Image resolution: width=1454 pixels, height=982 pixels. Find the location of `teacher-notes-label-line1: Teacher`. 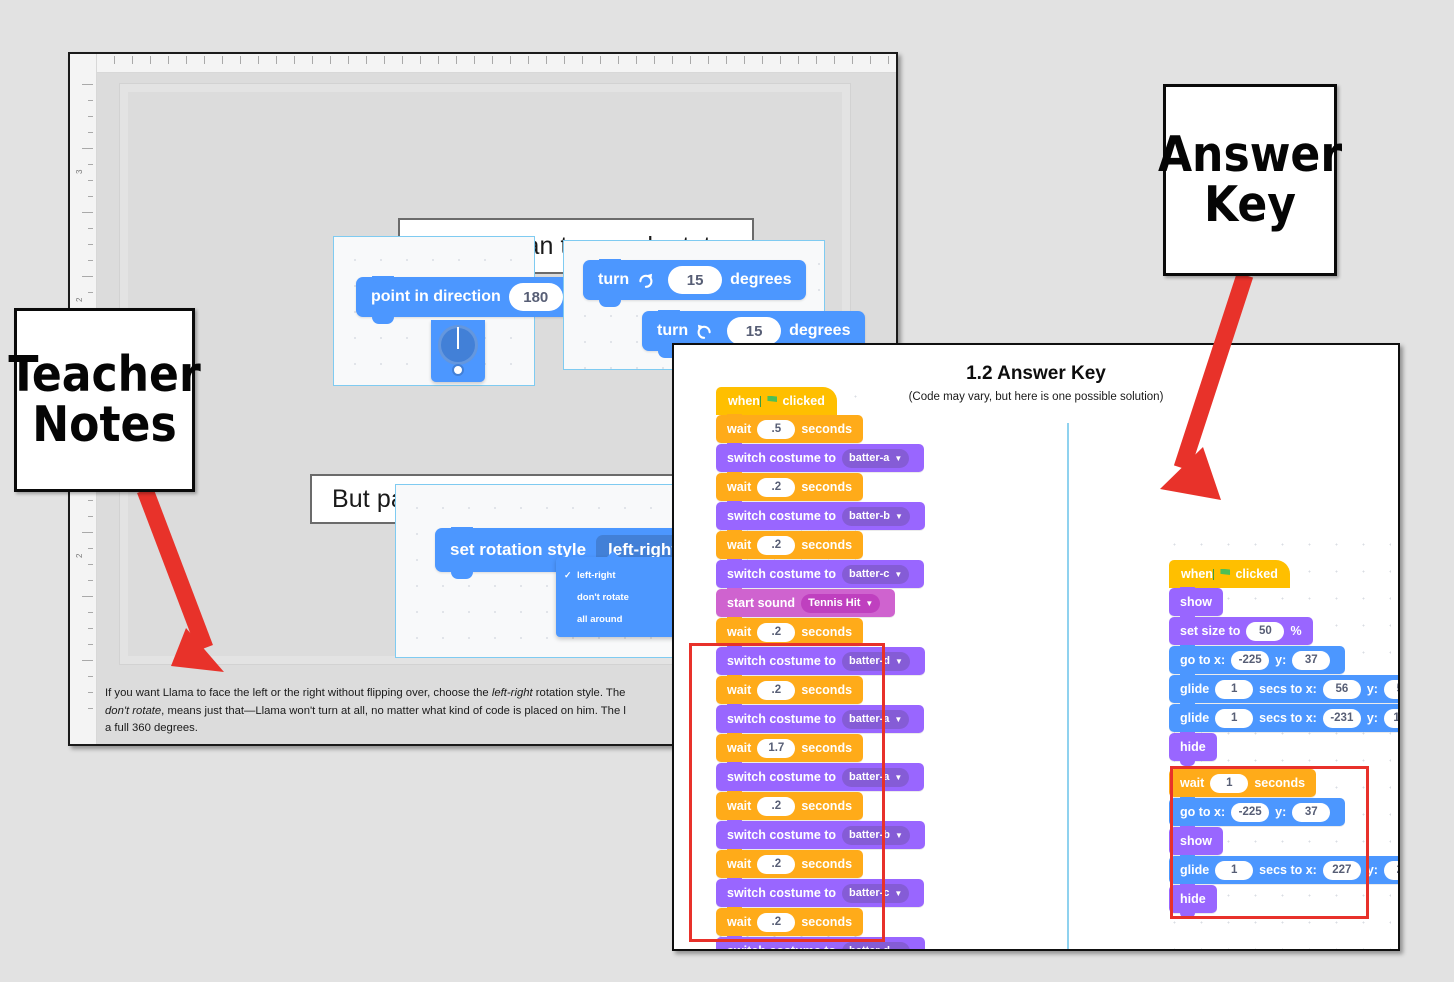

teacher-notes-label-line1: Teacher is located at coordinates (104, 375).